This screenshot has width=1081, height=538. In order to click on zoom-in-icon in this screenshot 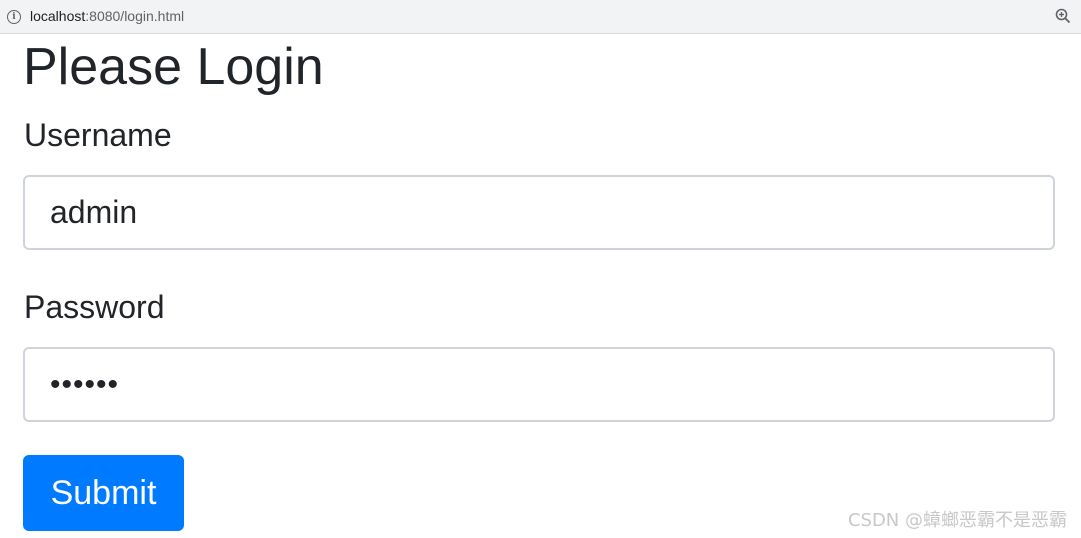, I will do `click(1063, 16)`.